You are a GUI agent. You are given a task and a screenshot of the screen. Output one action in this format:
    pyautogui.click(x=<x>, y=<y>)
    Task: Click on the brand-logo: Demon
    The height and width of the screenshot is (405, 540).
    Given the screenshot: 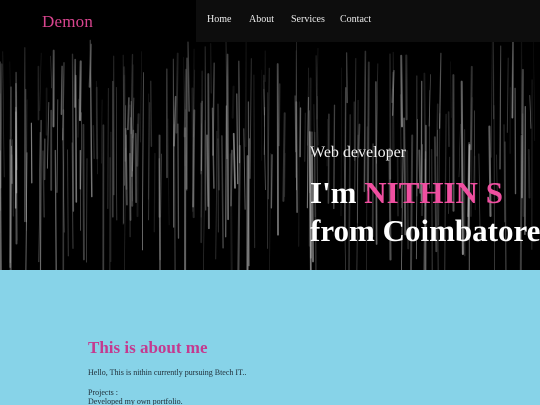 What is the action you would take?
    pyautogui.click(x=67, y=22)
    